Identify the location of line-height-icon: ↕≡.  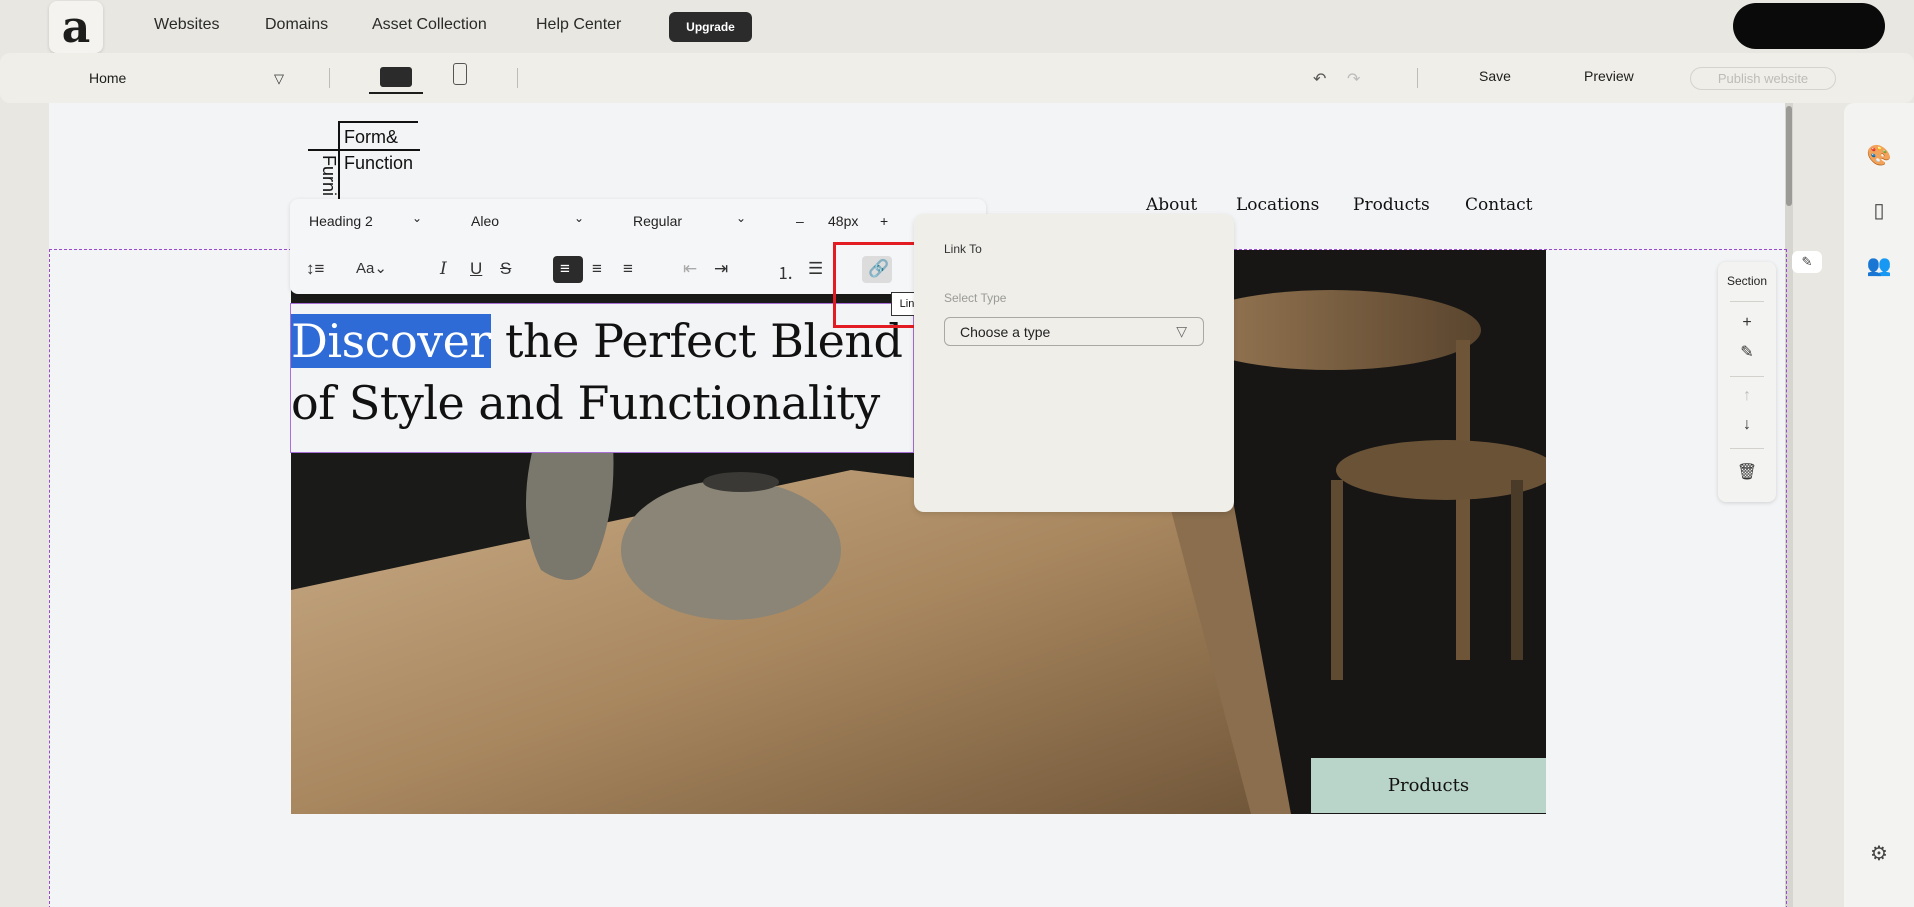
(315, 269).